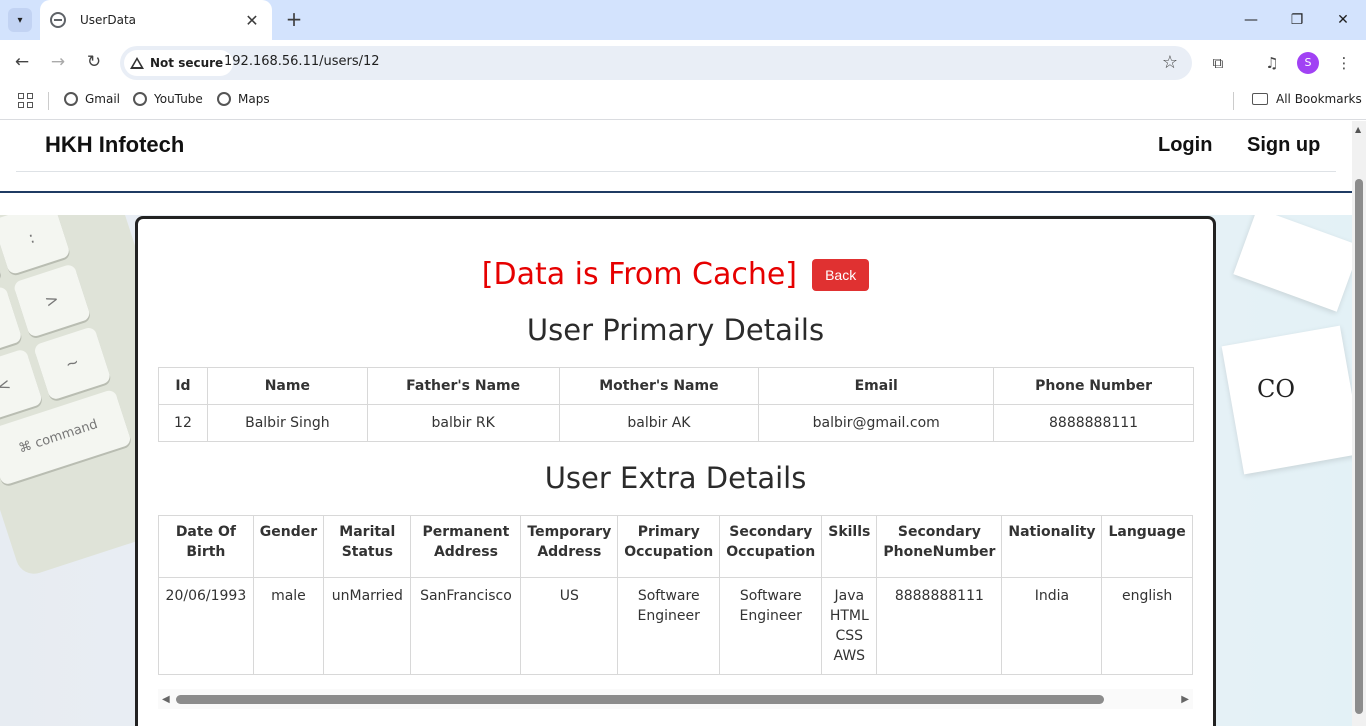 This screenshot has width=1366, height=726. Describe the element at coordinates (206, 626) in the screenshot. I see `table-cell: 20/06/1993` at that location.